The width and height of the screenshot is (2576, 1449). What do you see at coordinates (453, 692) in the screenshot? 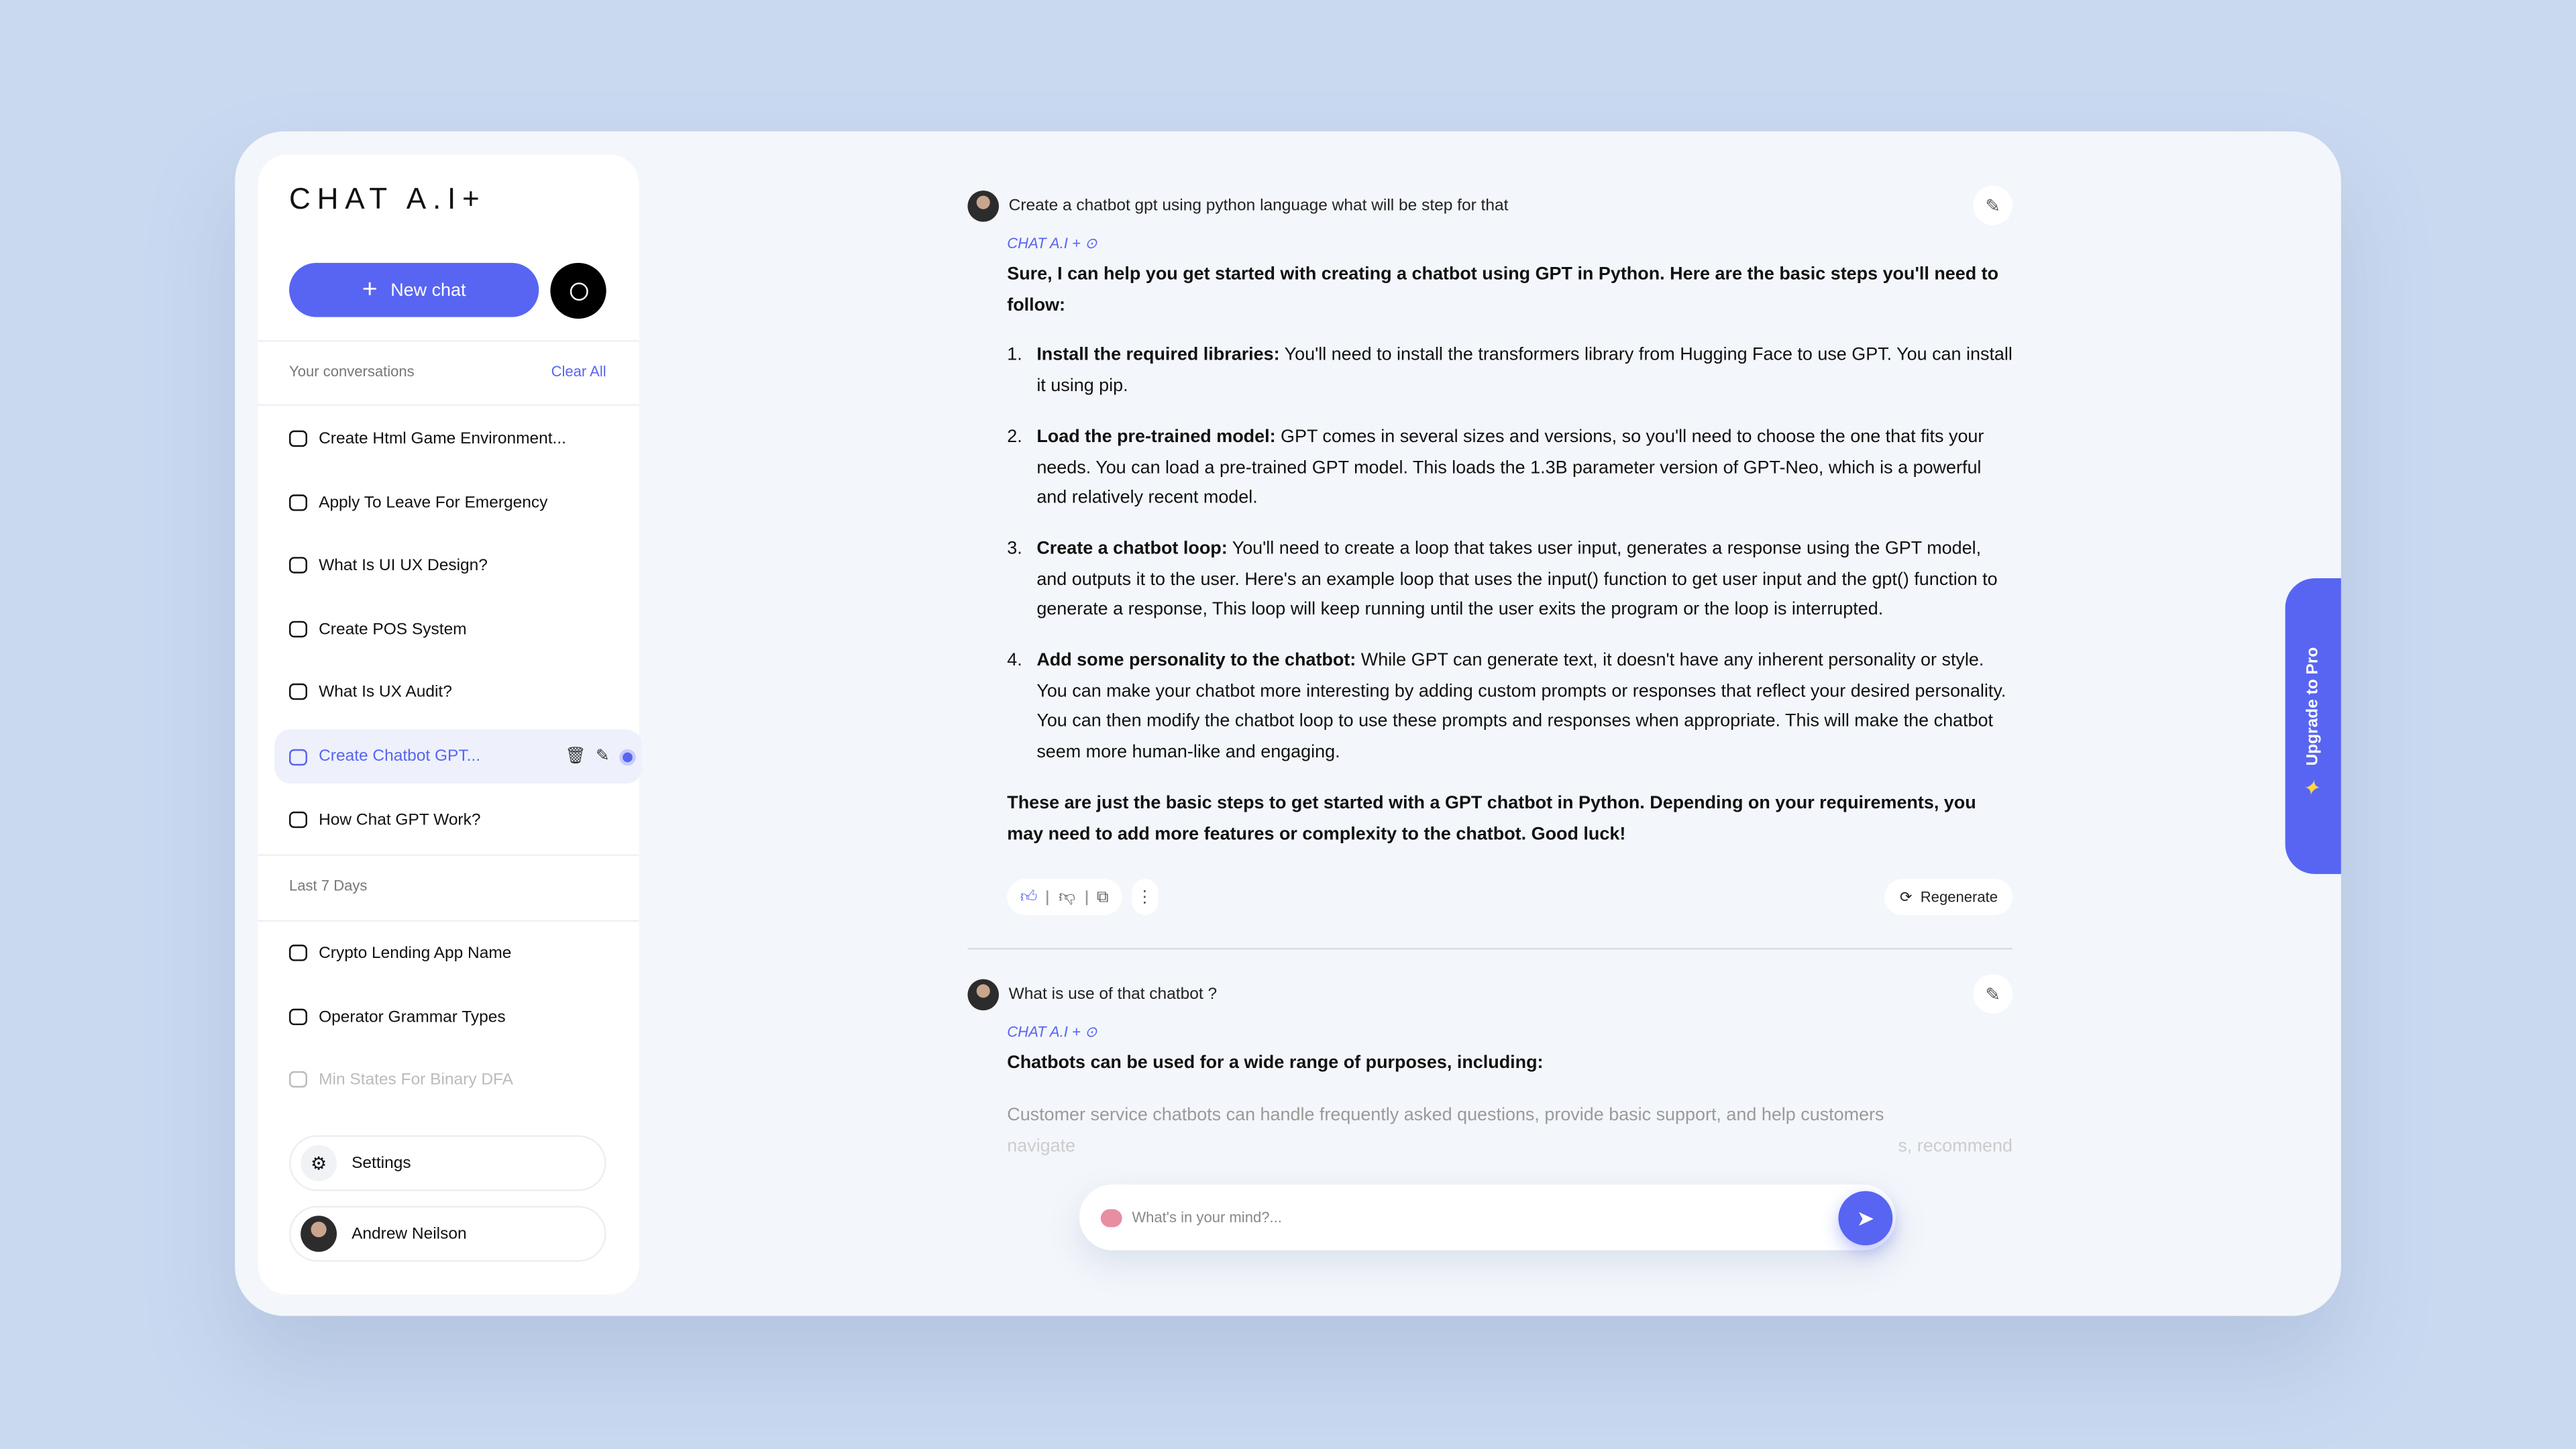
I see `conversation-item: What Is UX Audit?` at bounding box center [453, 692].